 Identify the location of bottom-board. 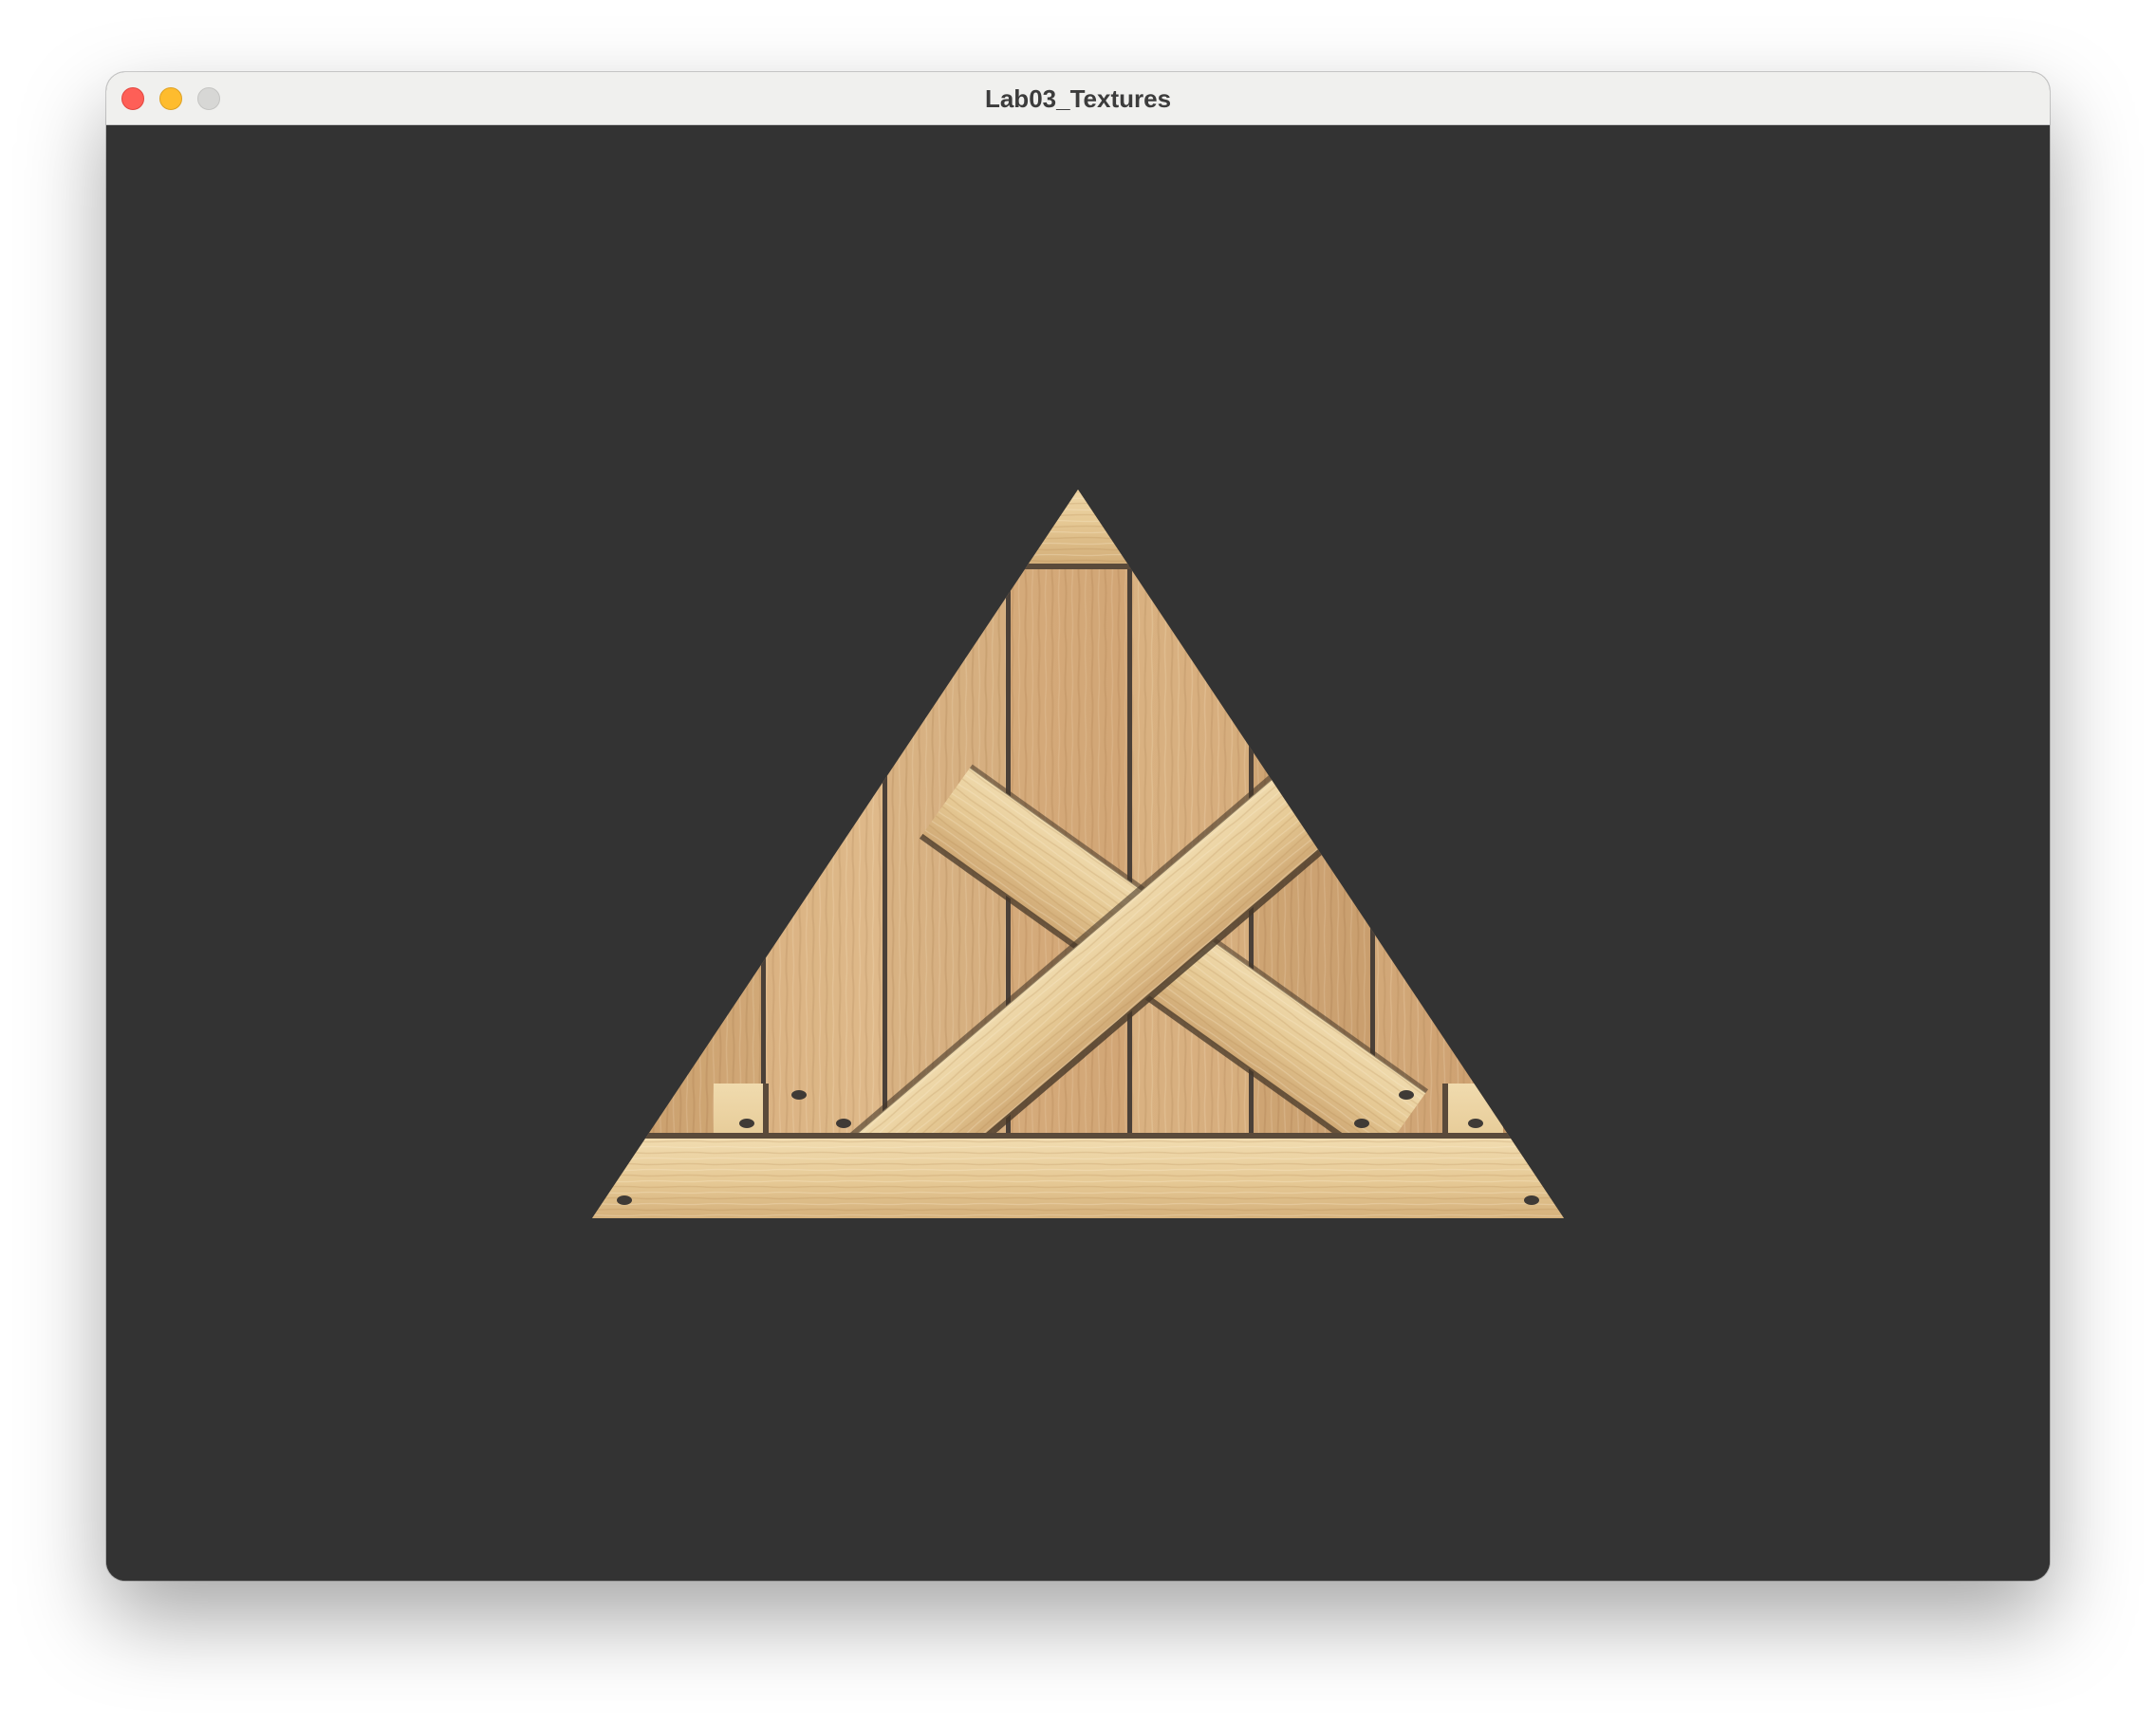
(1078, 1175).